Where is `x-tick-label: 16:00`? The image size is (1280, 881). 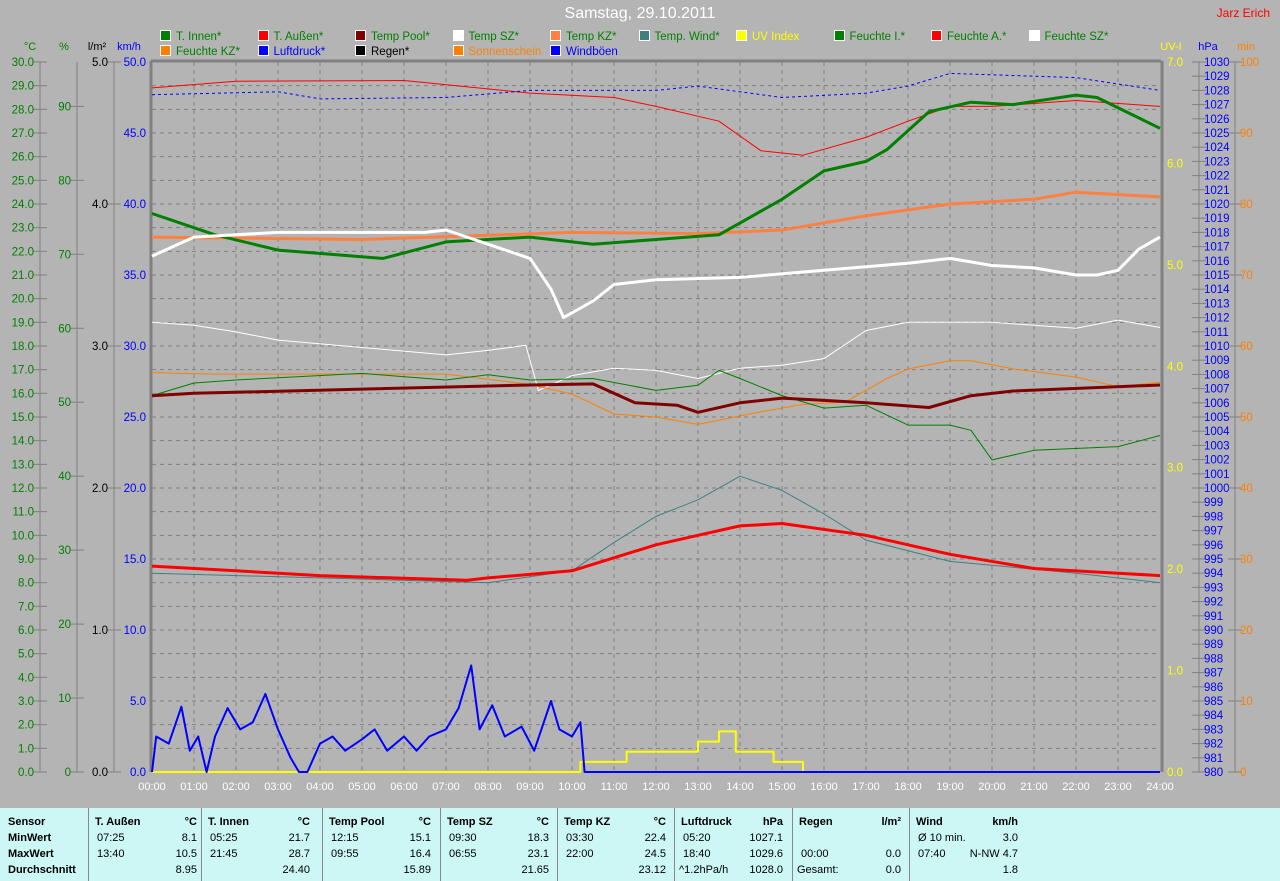 x-tick-label: 16:00 is located at coordinates (824, 787).